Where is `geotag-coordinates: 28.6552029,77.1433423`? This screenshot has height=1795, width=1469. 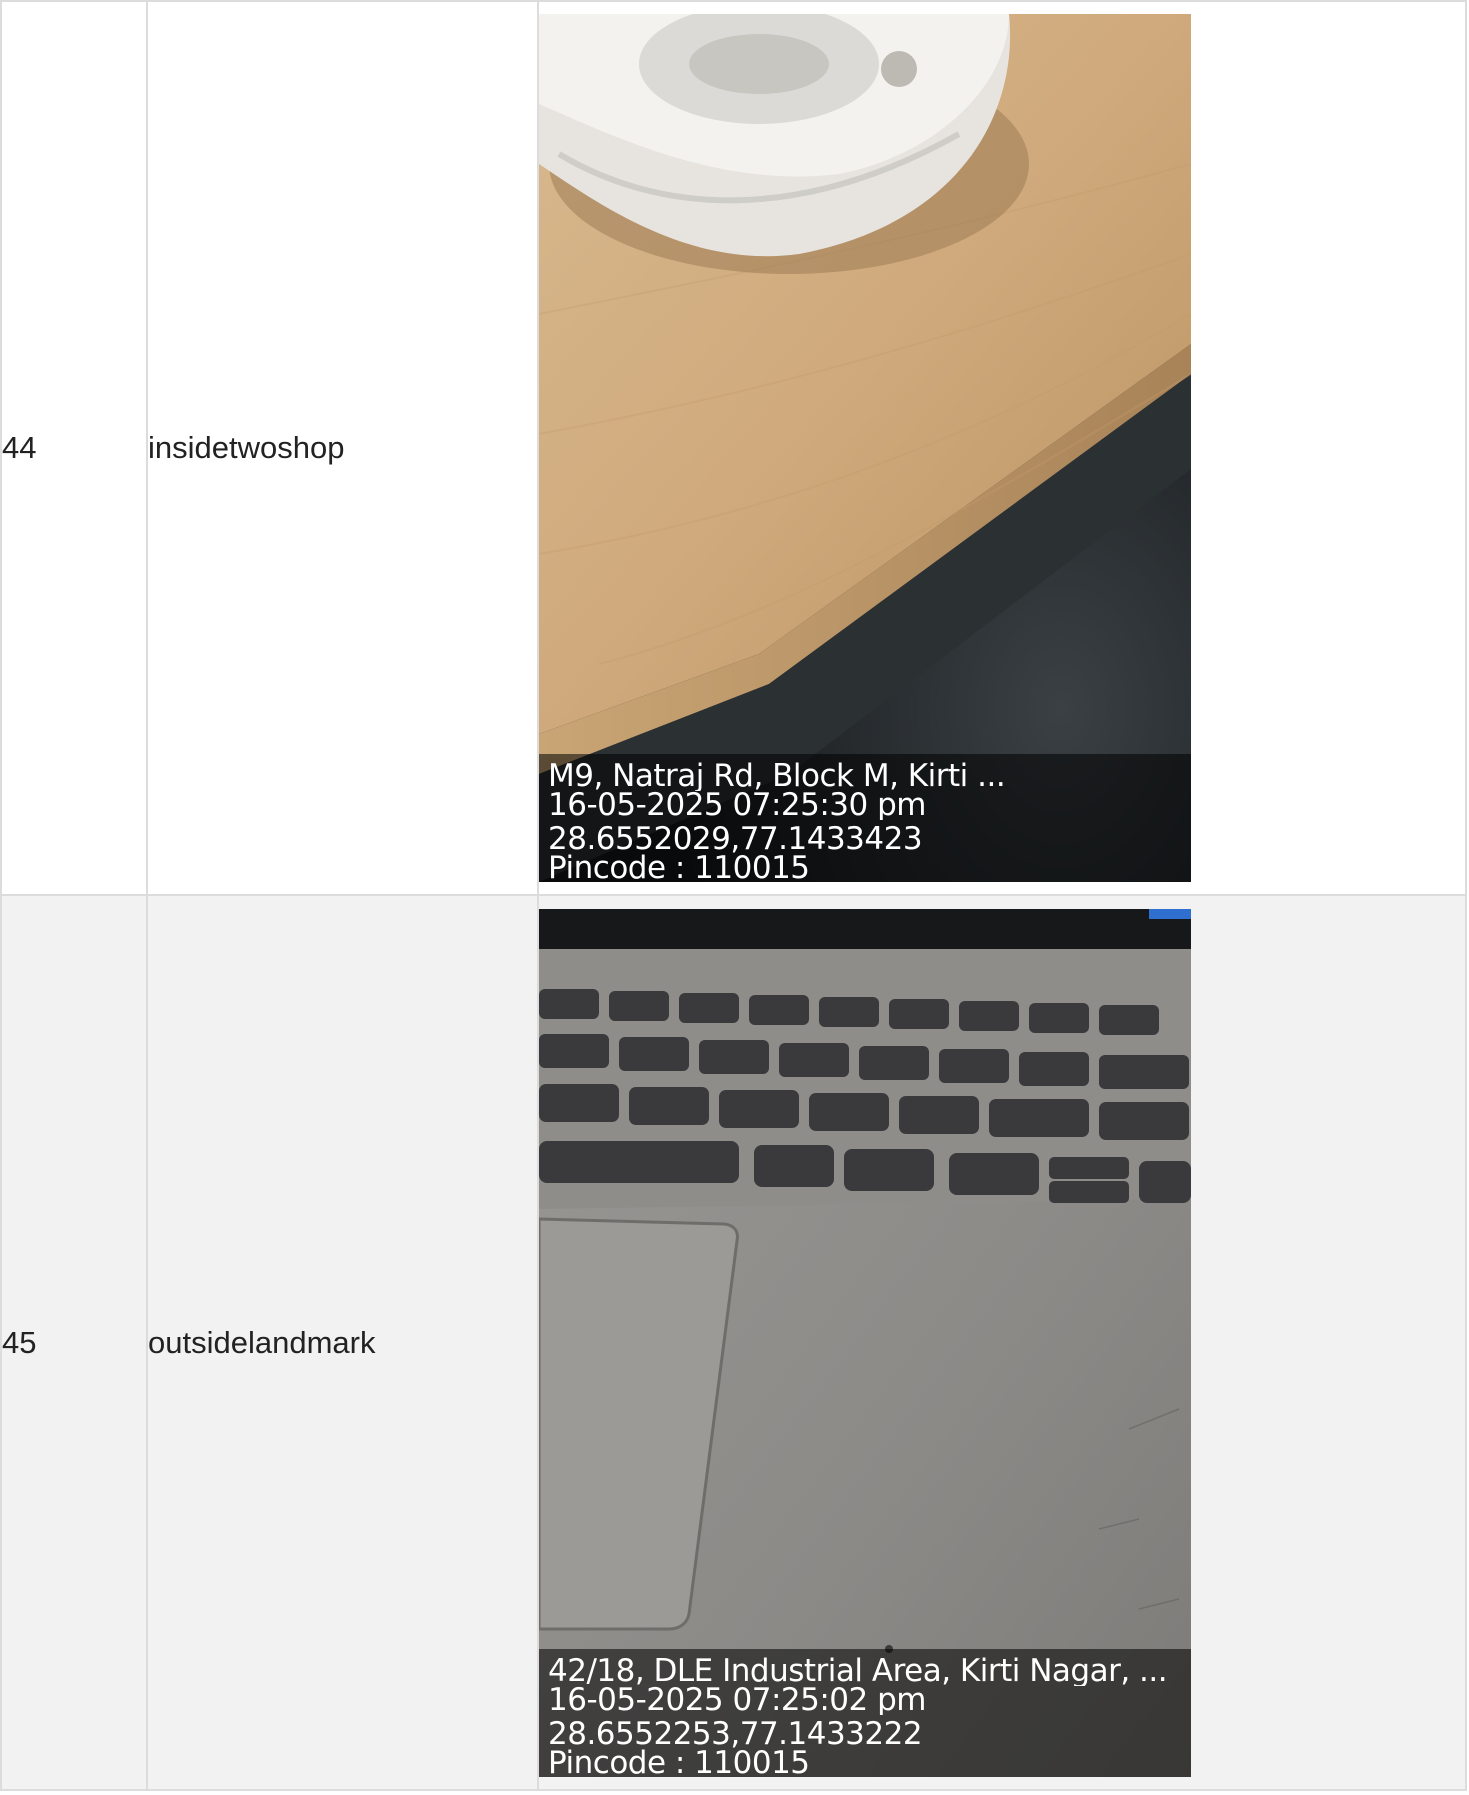
geotag-coordinates: 28.6552029,77.1433423 is located at coordinates (735, 839).